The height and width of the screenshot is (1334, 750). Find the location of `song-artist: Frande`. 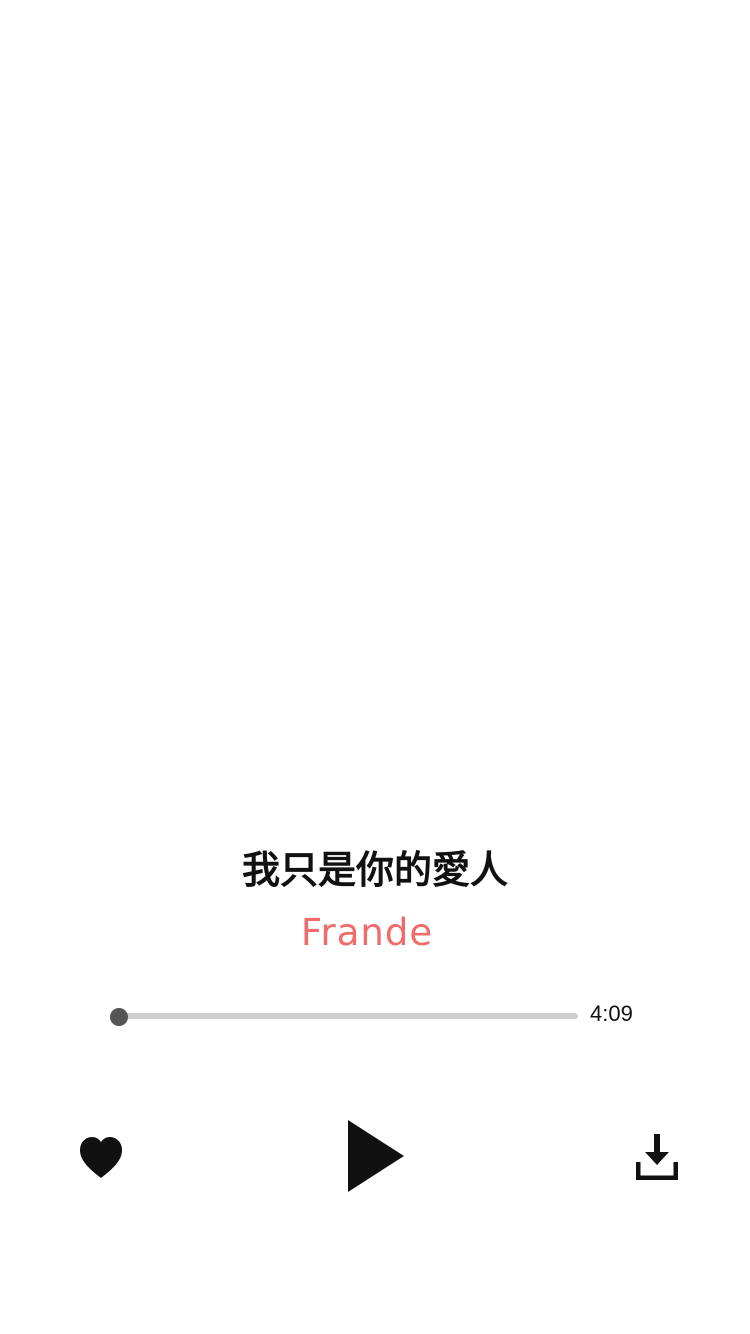

song-artist: Frande is located at coordinates (367, 933).